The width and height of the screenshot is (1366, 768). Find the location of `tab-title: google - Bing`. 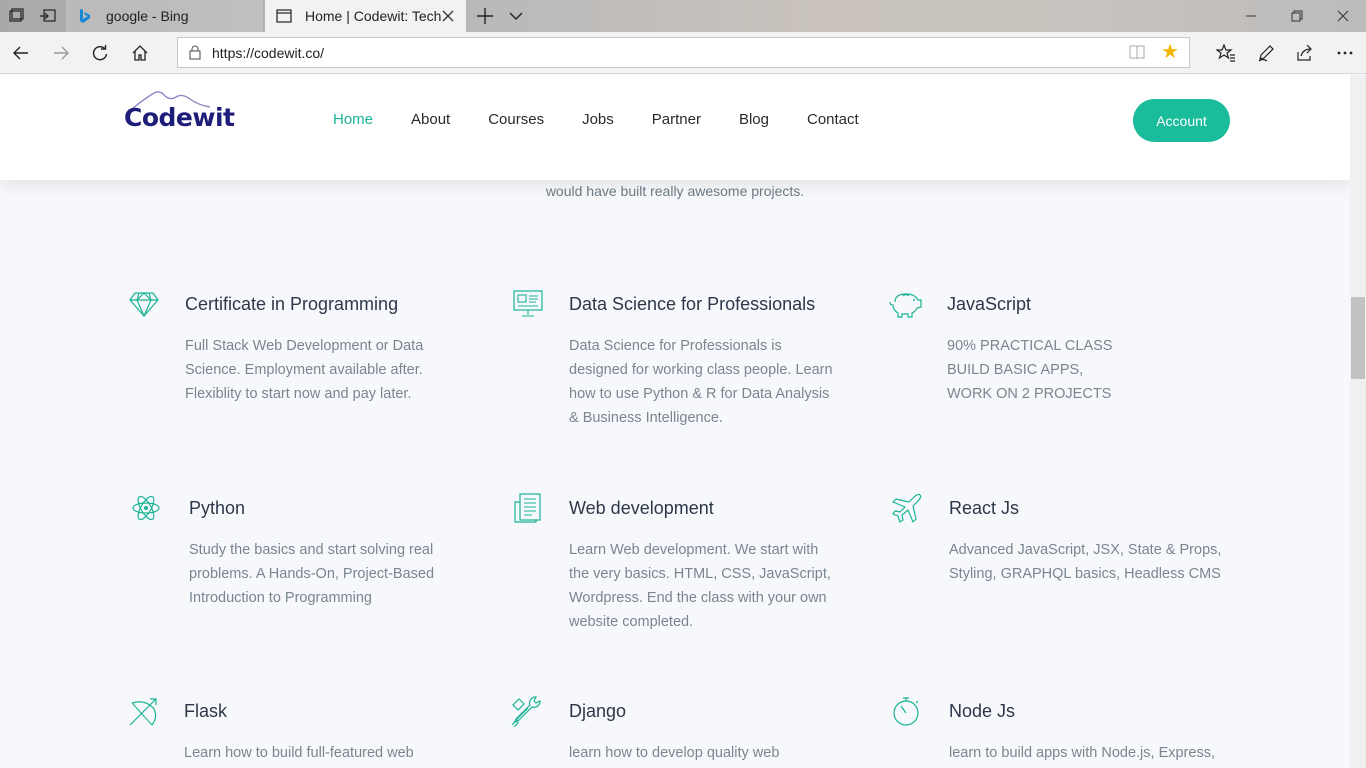

tab-title: google - Bing is located at coordinates (147, 16).